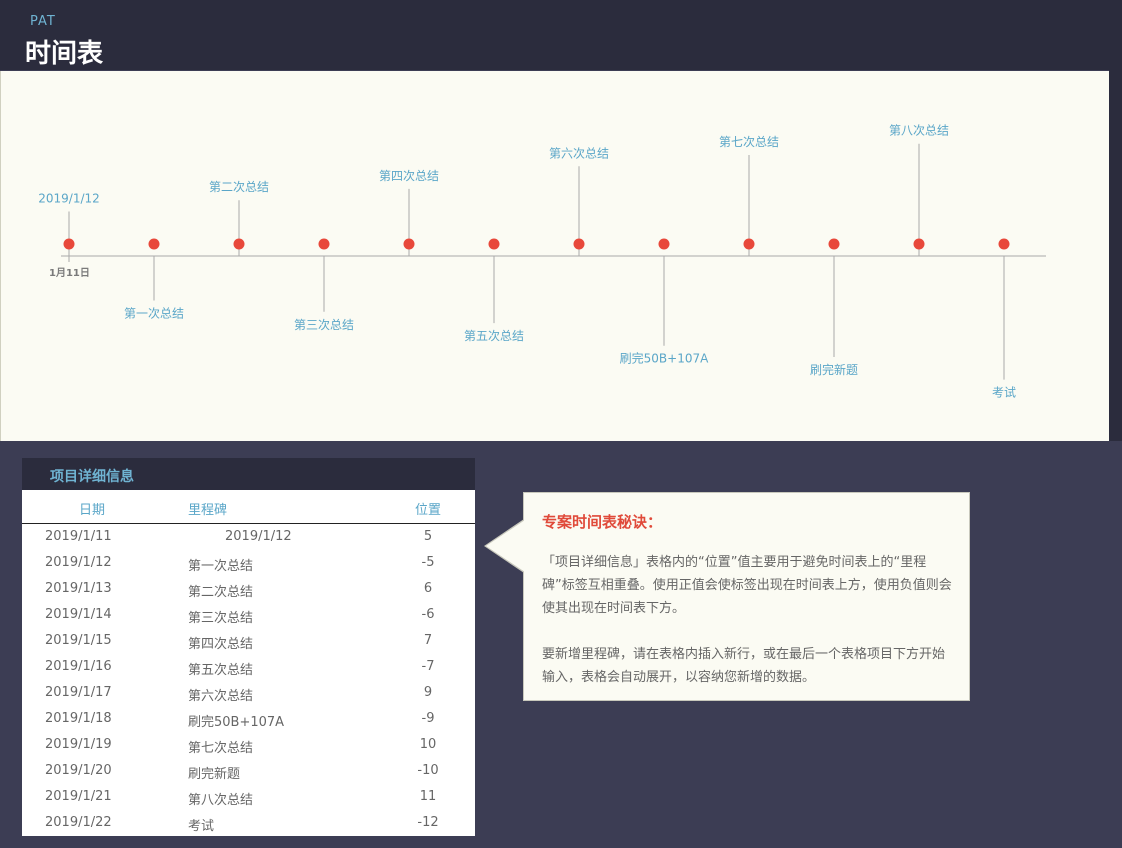 The width and height of the screenshot is (1122, 848). I want to click on cell-date: 2019/1/15, so click(78, 640).